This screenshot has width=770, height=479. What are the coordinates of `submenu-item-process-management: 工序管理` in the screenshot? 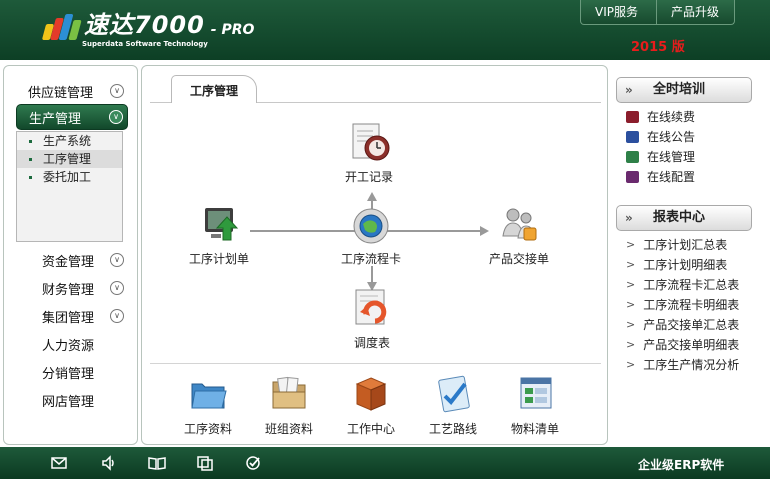 It's located at (69, 159).